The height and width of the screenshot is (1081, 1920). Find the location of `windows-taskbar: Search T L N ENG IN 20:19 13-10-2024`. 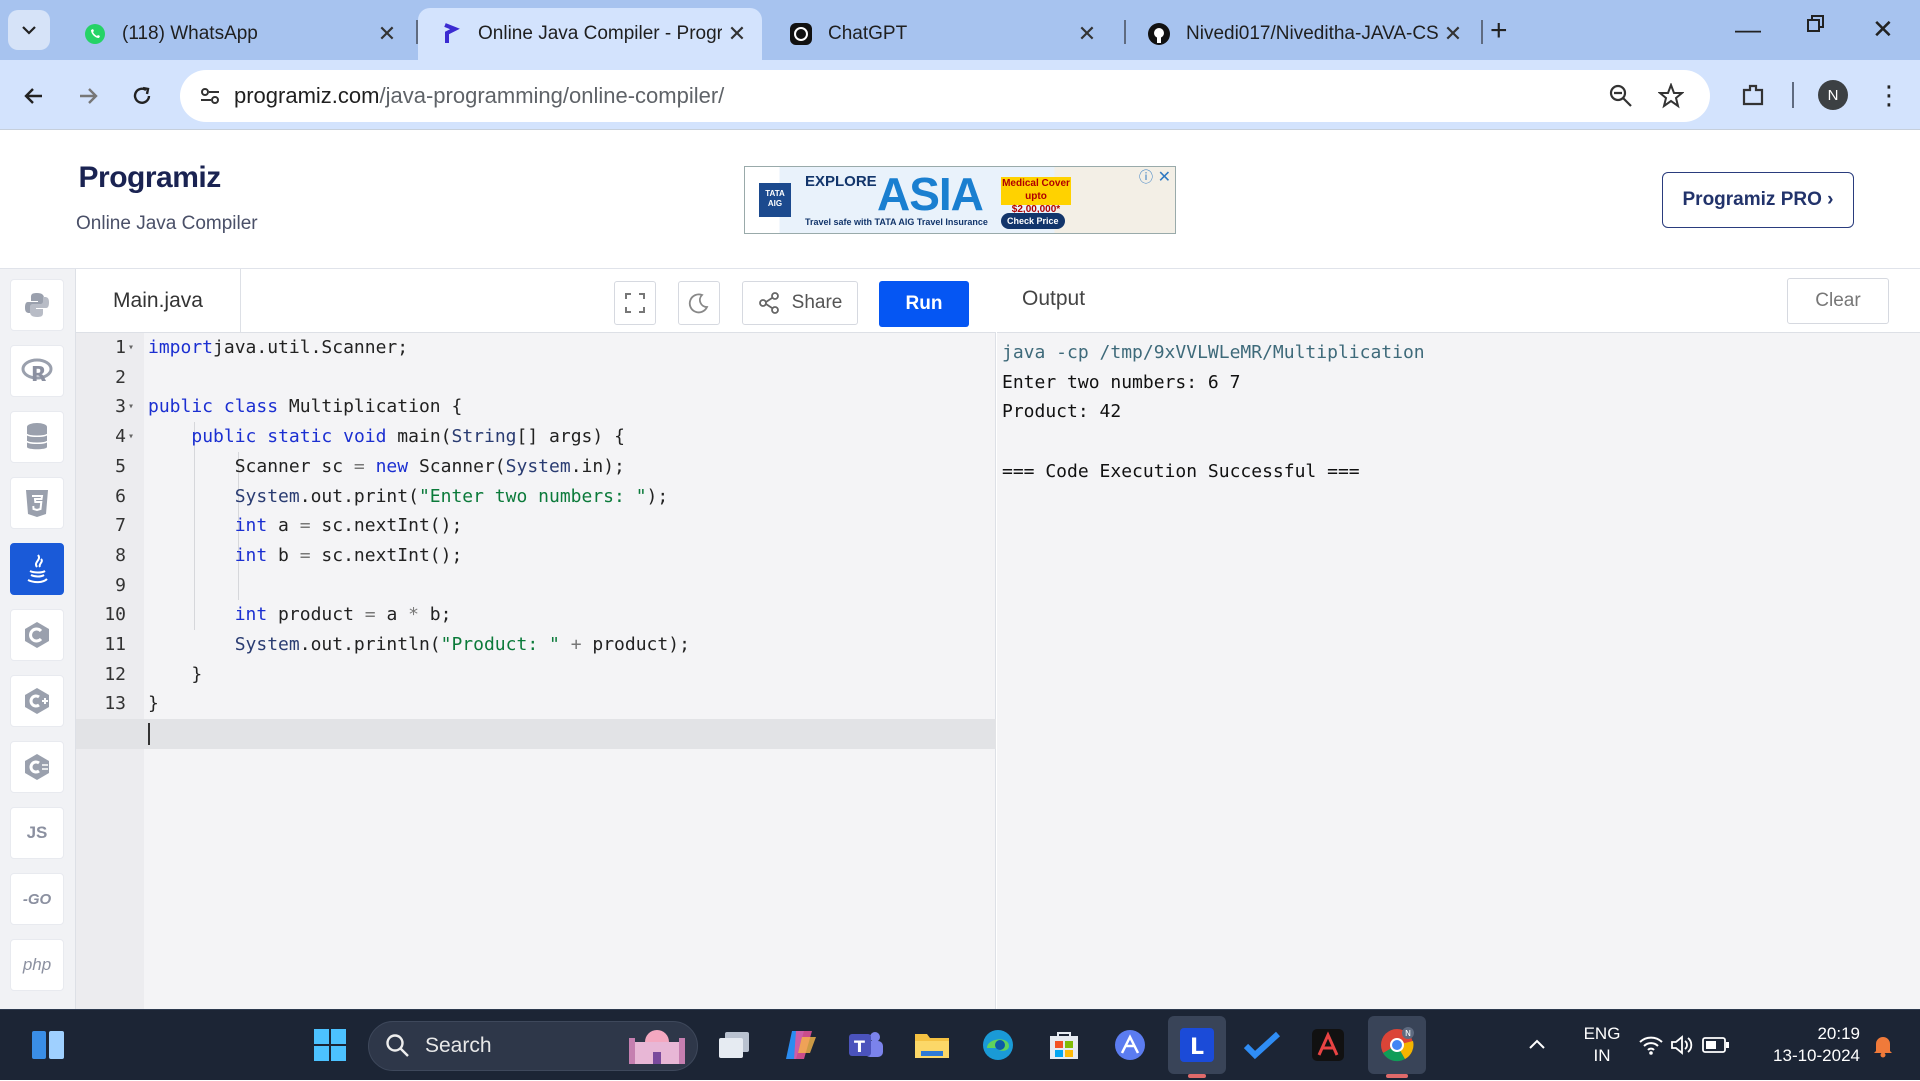

windows-taskbar: Search T L N ENG IN 20:19 13-10-2024 is located at coordinates (960, 1044).